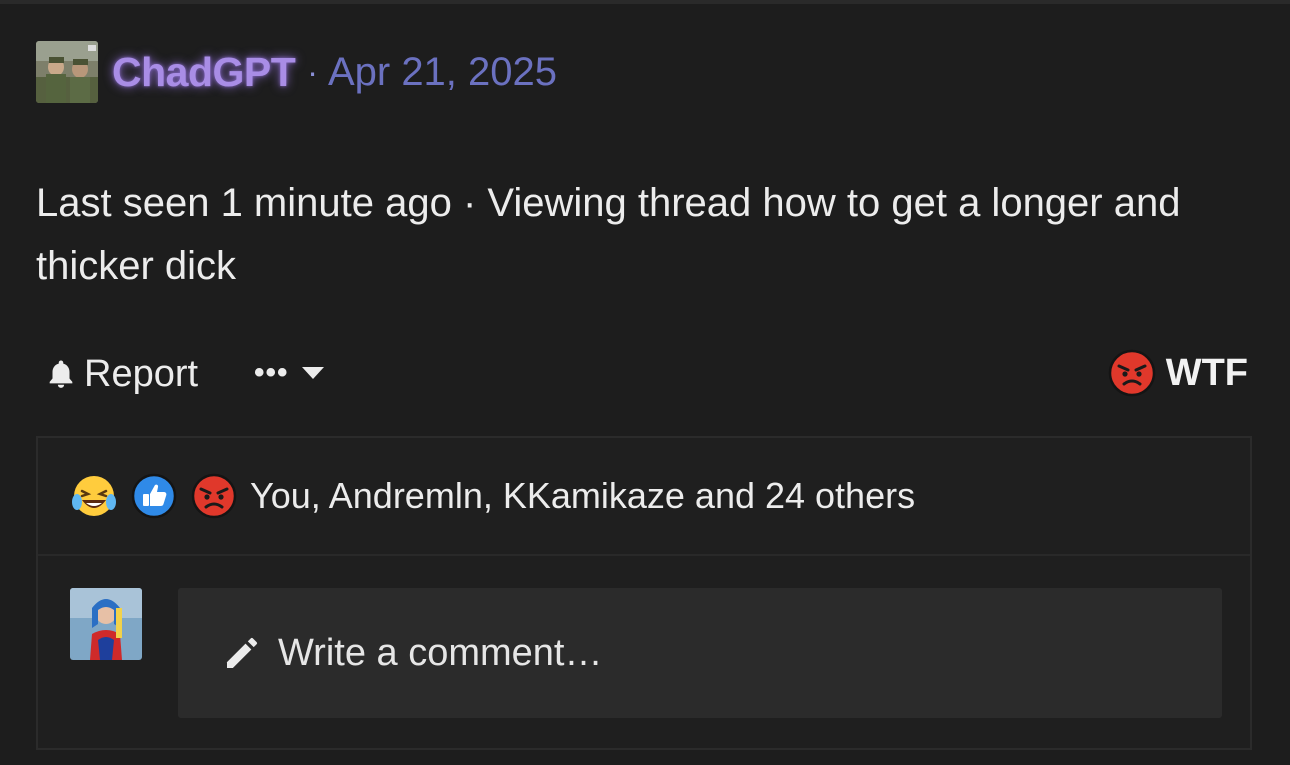  Describe the element at coordinates (204, 72) in the screenshot. I see `author-username: ChadGPT` at that location.